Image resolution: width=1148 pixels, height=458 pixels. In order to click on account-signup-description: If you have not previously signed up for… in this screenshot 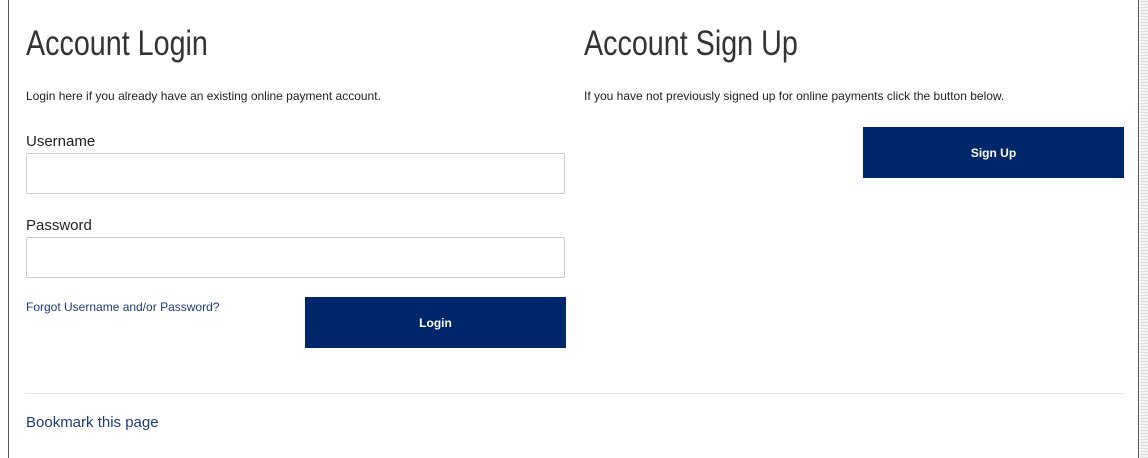, I will do `click(794, 96)`.